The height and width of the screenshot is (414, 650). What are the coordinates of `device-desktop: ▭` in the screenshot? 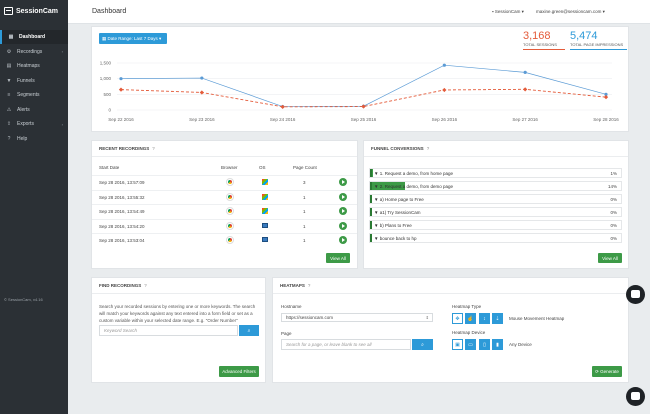 It's located at (470, 344).